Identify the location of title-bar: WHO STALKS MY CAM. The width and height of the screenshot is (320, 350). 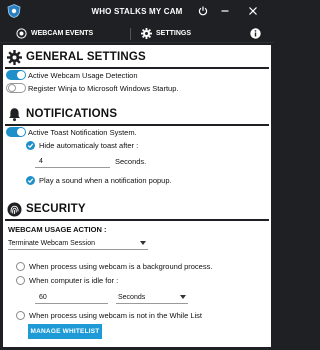
(137, 12).